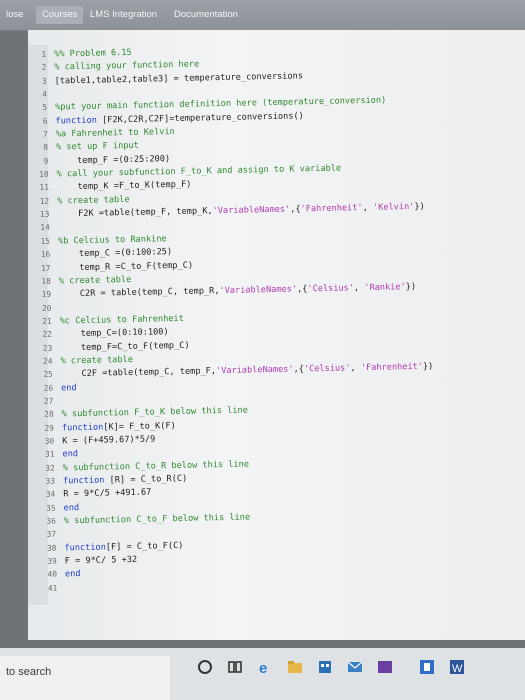 Image resolution: width=525 pixels, height=700 pixels. Describe the element at coordinates (48, 361) in the screenshot. I see `line-number: 24` at that location.